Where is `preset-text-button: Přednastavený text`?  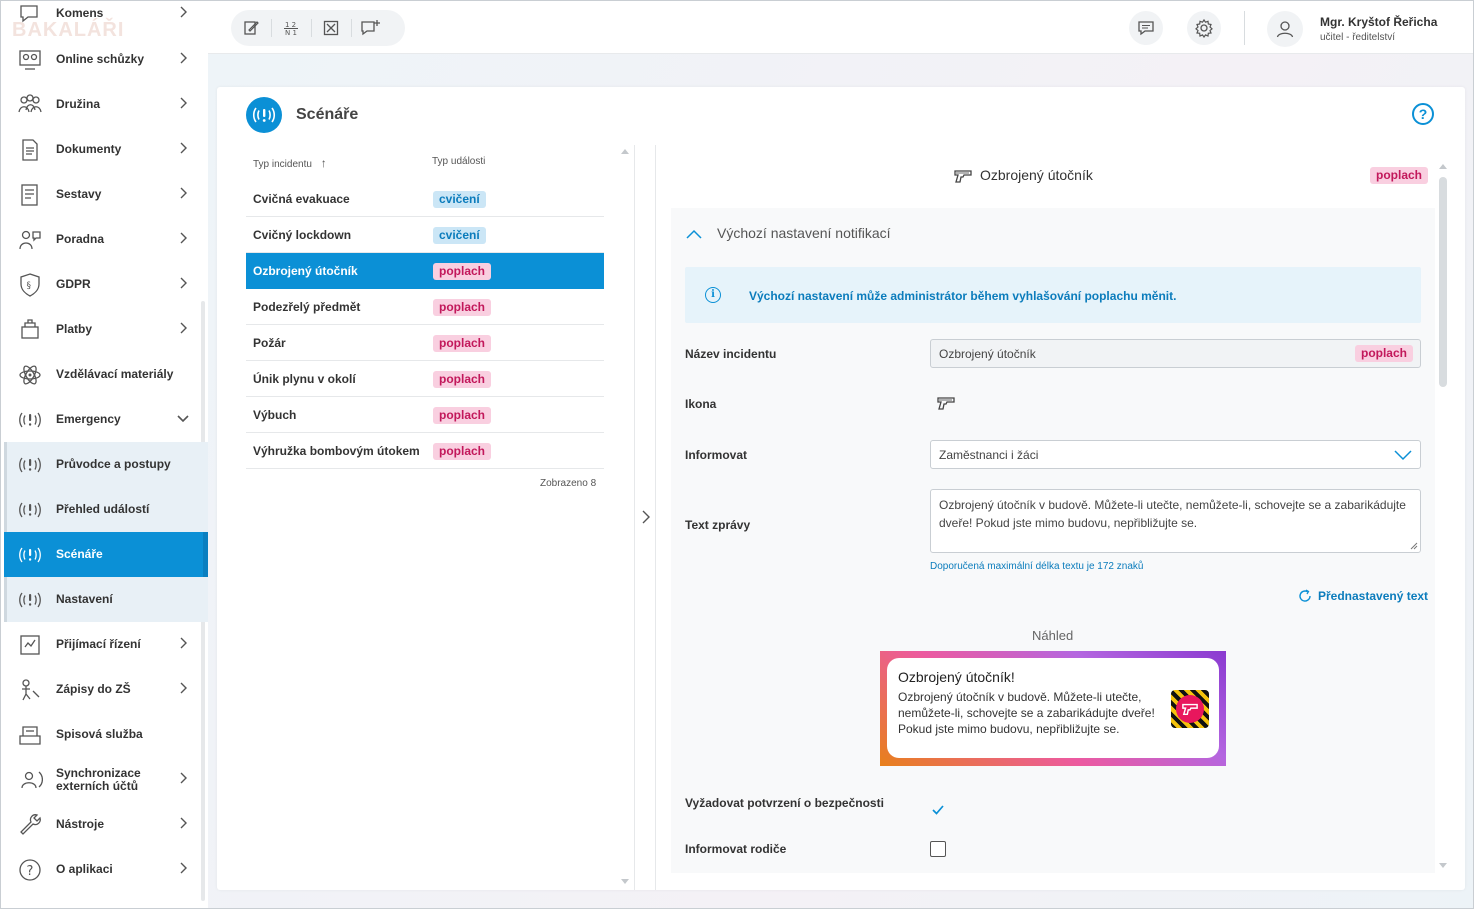 preset-text-button: Přednastavený text is located at coordinates (1363, 596).